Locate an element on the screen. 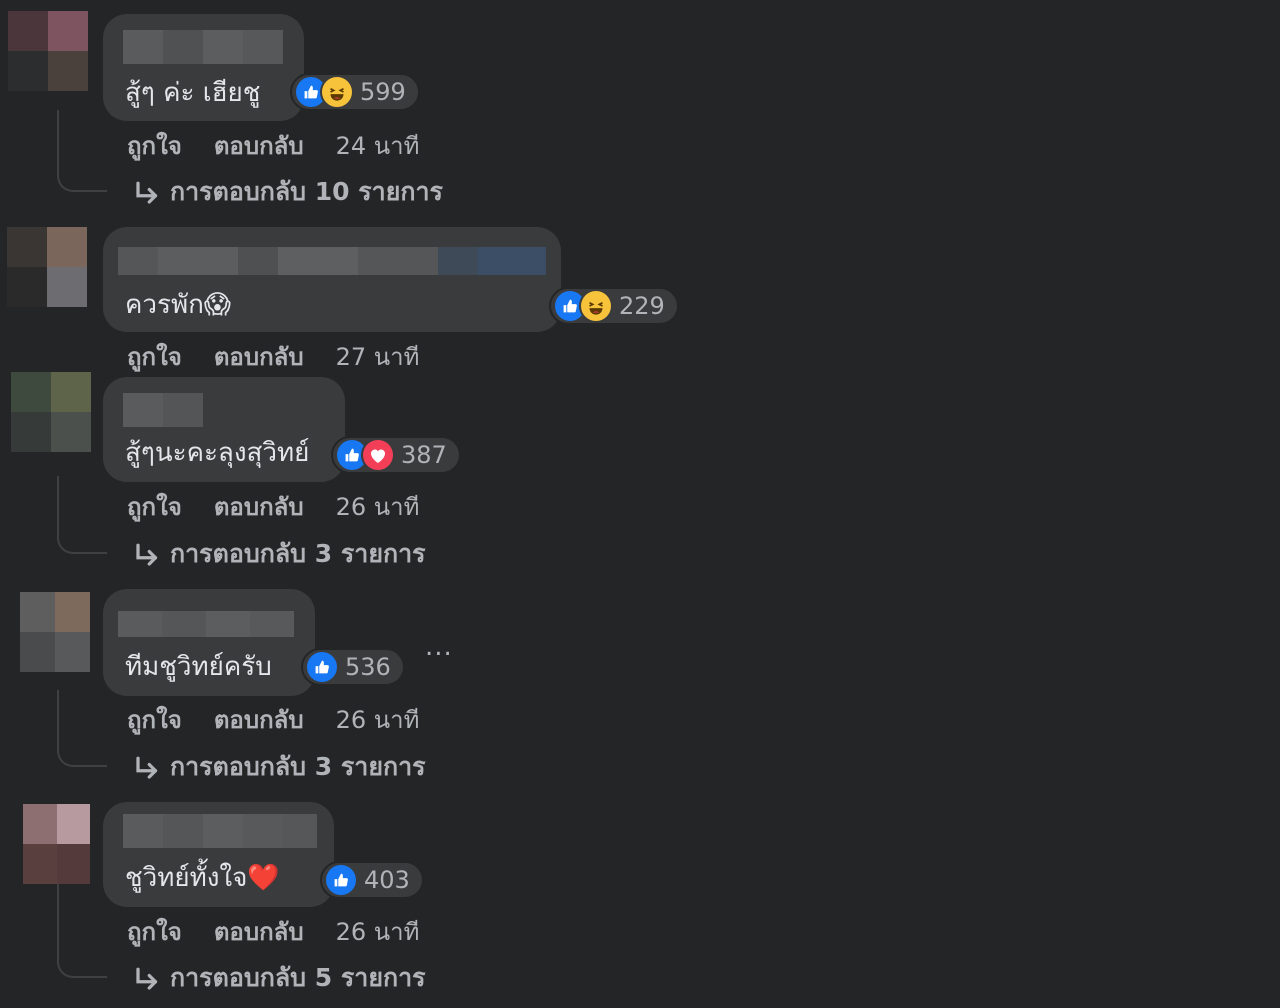  reaction-count: 536 is located at coordinates (368, 667).